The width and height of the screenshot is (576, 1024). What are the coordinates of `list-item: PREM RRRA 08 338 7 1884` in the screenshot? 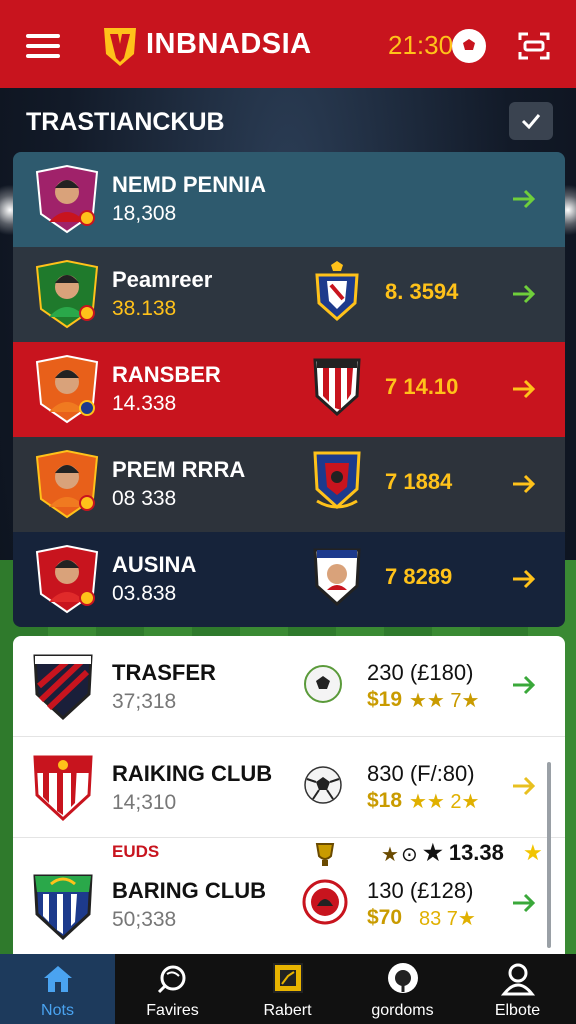 It's located at (289, 484).